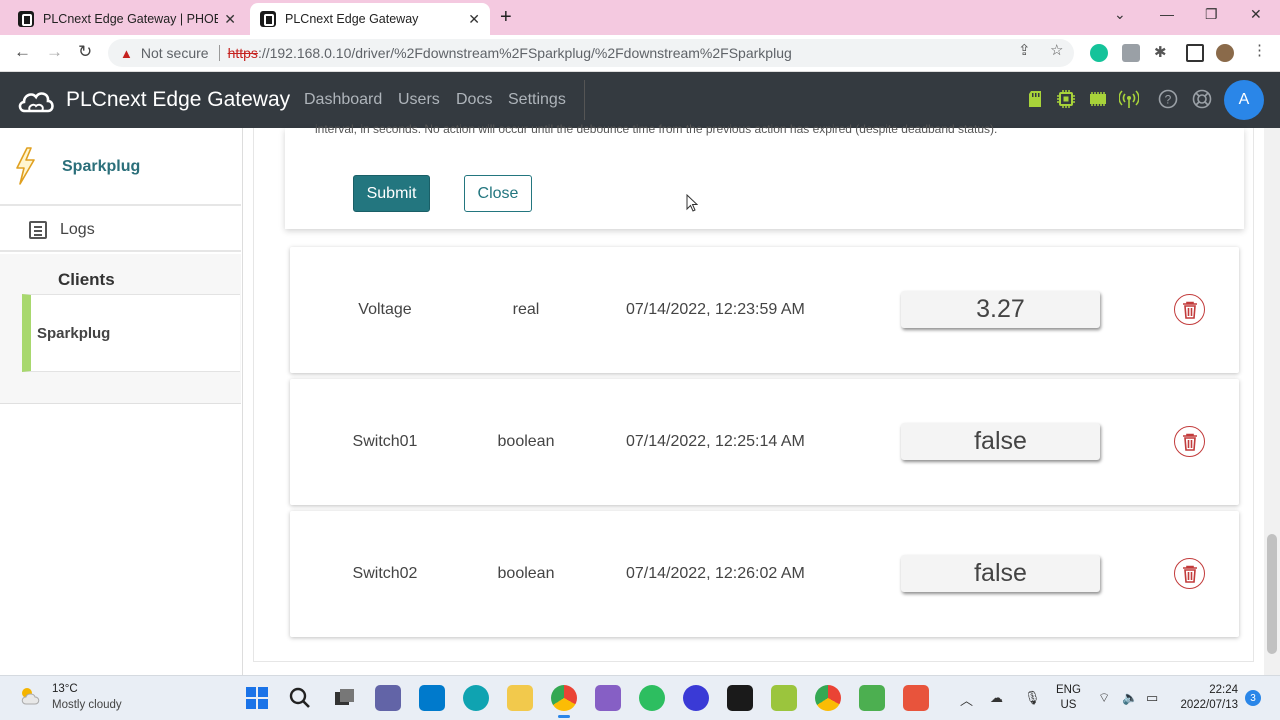 This screenshot has height=720, width=1280. What do you see at coordinates (1253, 698) in the screenshot?
I see `notification-badge: 3` at bounding box center [1253, 698].